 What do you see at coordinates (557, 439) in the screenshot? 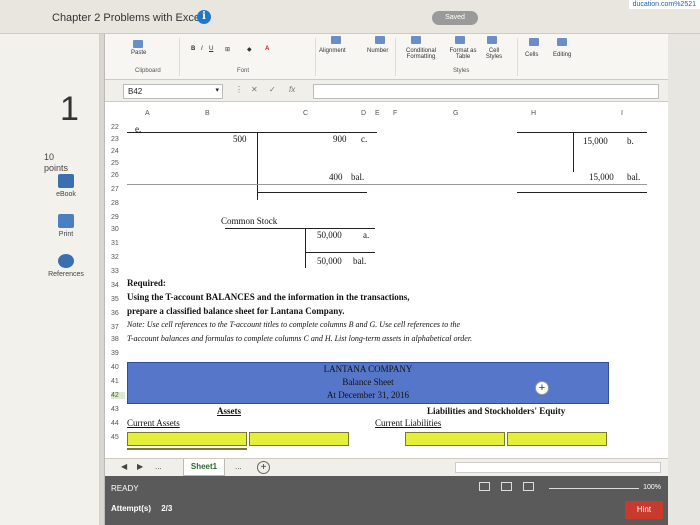
I see `input-cell-h42` at bounding box center [557, 439].